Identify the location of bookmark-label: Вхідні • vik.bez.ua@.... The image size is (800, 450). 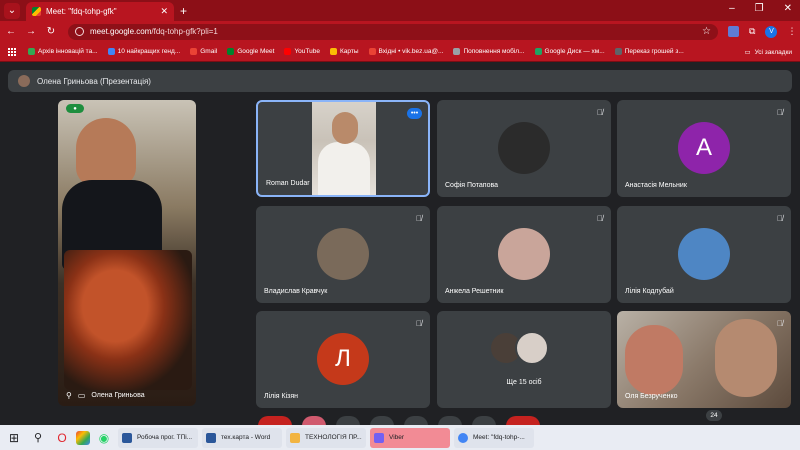
(411, 51).